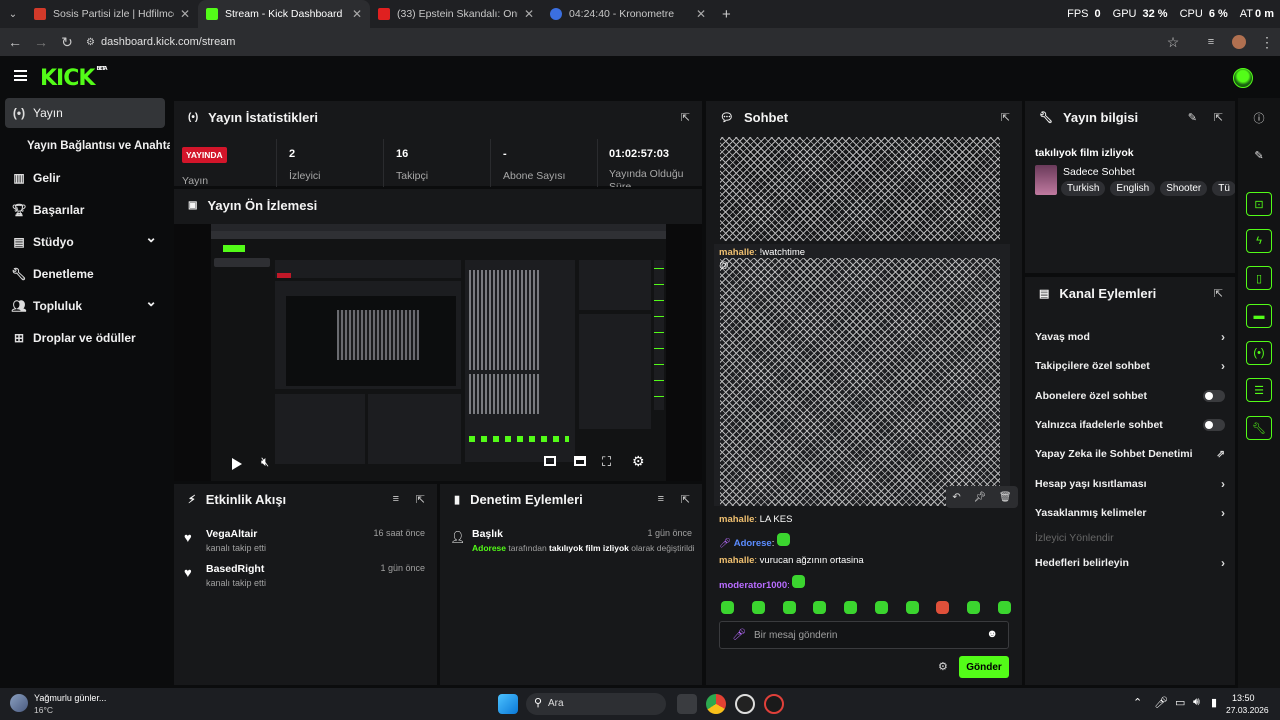 Image resolution: width=1280 pixels, height=720 pixels. Describe the element at coordinates (74, 78) in the screenshot. I see `kick-logo: KICK BETA` at that location.